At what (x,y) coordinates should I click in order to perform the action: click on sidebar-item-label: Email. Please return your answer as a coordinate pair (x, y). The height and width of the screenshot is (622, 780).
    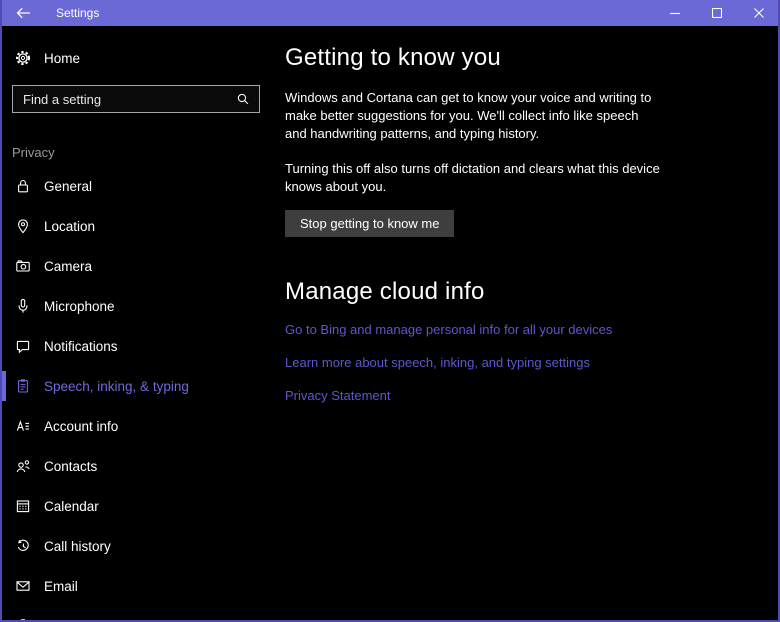
    Looking at the image, I should click on (61, 586).